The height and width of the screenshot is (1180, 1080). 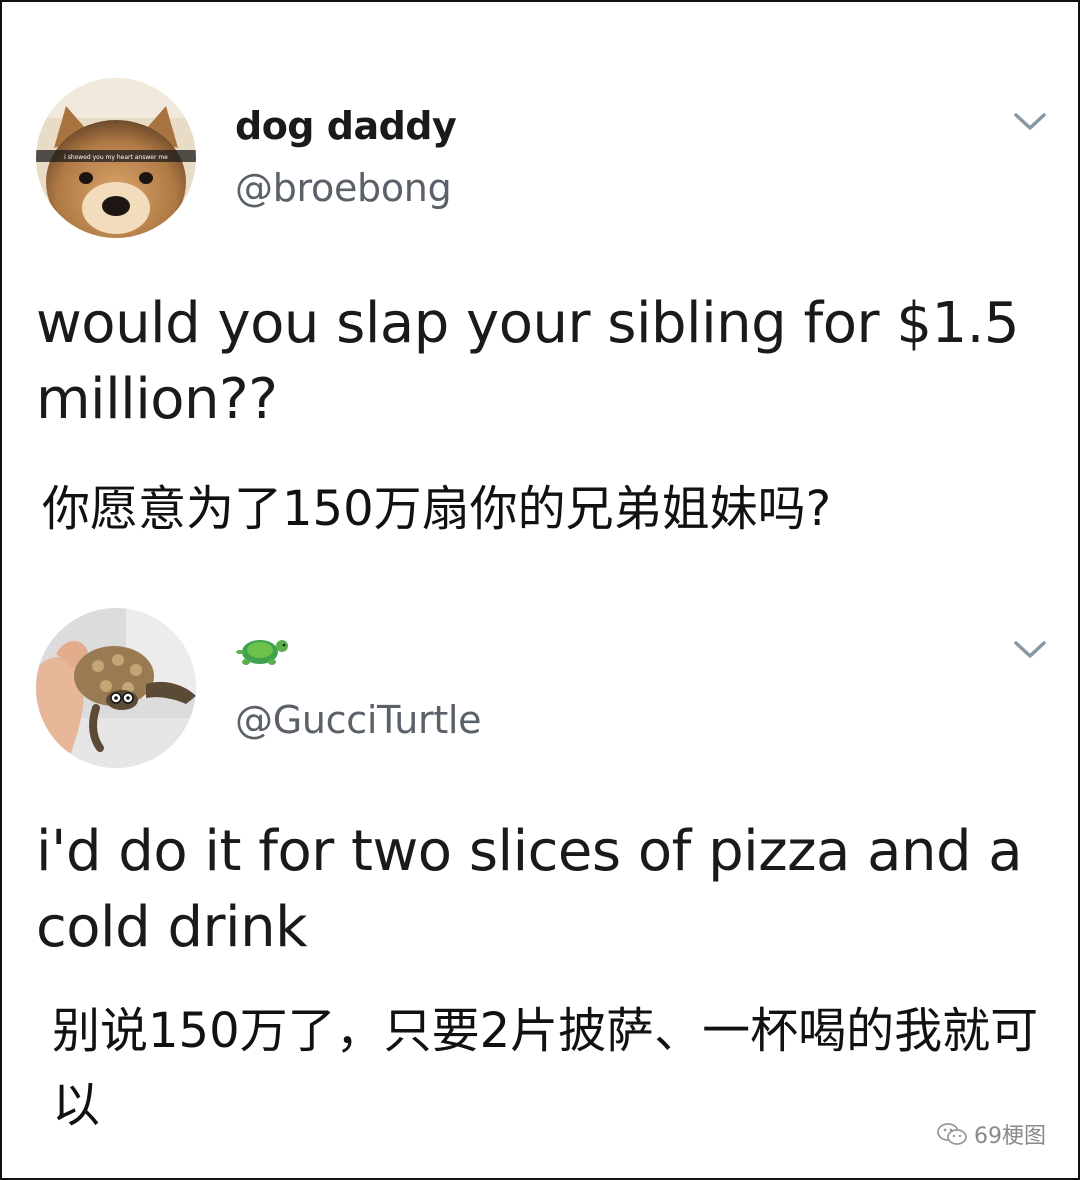 I want to click on translation-text: 你愿意为了150万扇你的兄弟姐妹吗?, so click(x=437, y=509).